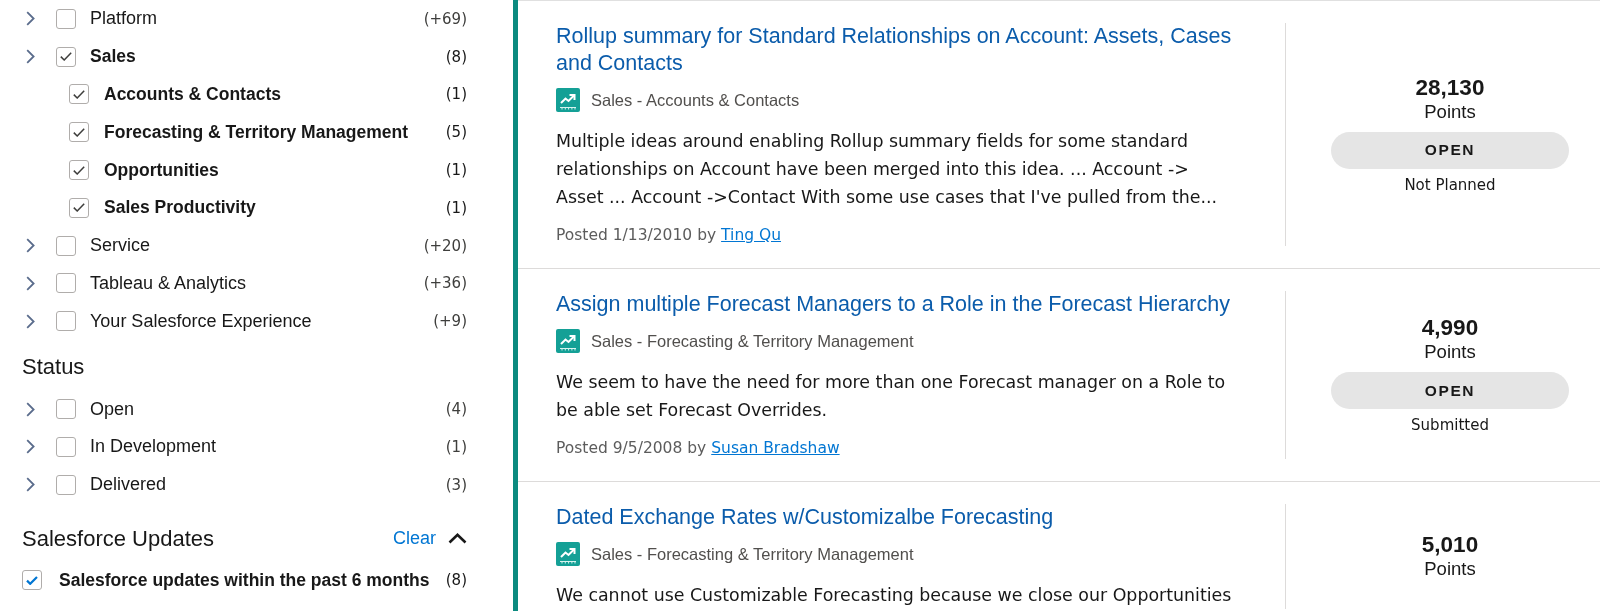 Image resolution: width=1600 pixels, height=611 pixels. What do you see at coordinates (113, 57) in the screenshot?
I see `filter-label: Sales` at bounding box center [113, 57].